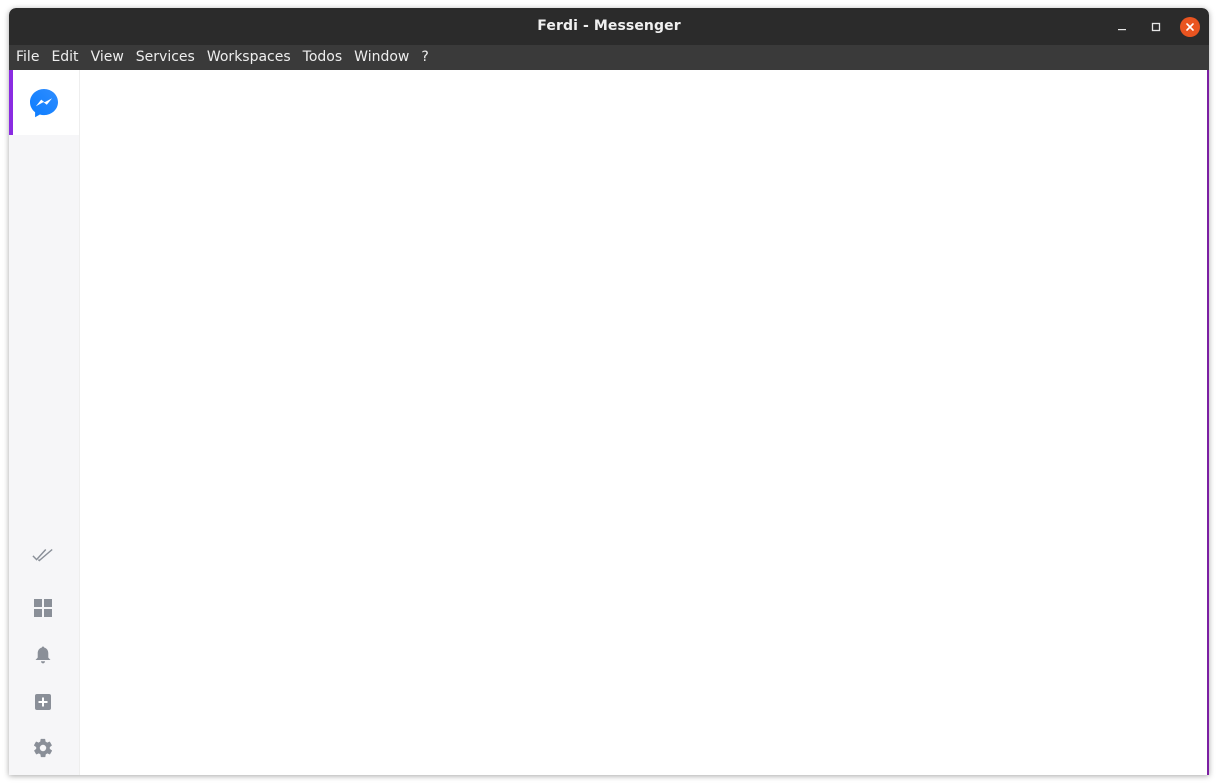 This screenshot has width=1218, height=784. I want to click on notifications-icon, so click(43, 655).